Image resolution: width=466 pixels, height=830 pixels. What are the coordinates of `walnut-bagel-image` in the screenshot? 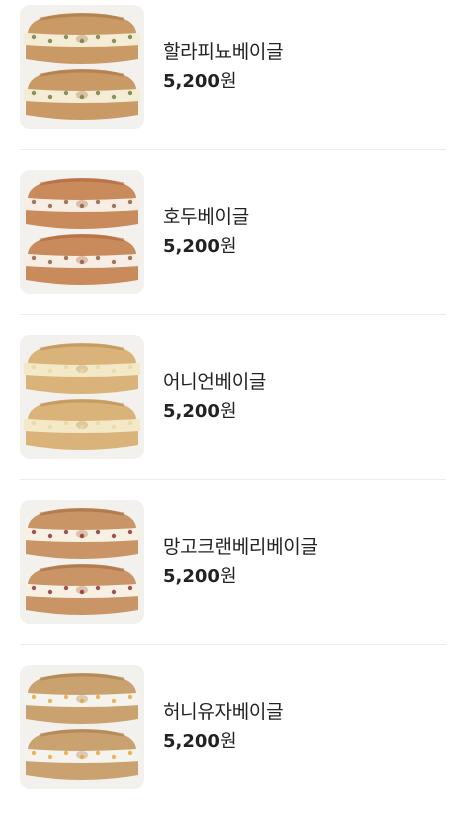 It's located at (82, 231).